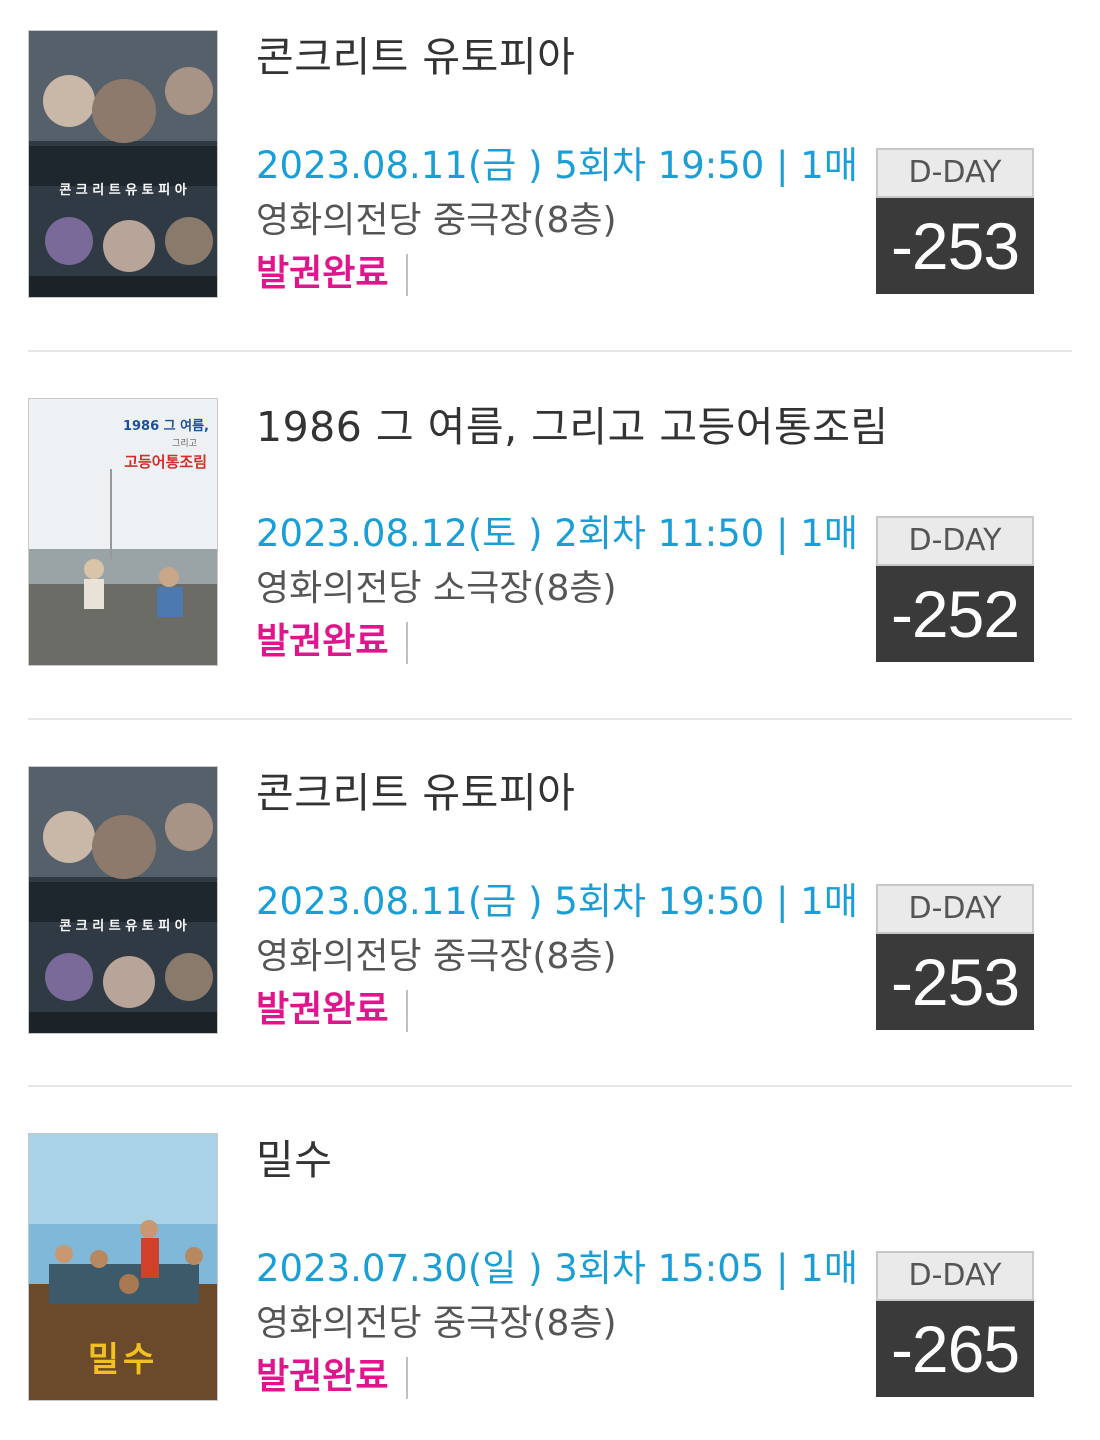 The width and height of the screenshot is (1100, 1440). Describe the element at coordinates (955, 1349) in the screenshot. I see `dday-value: -265` at that location.